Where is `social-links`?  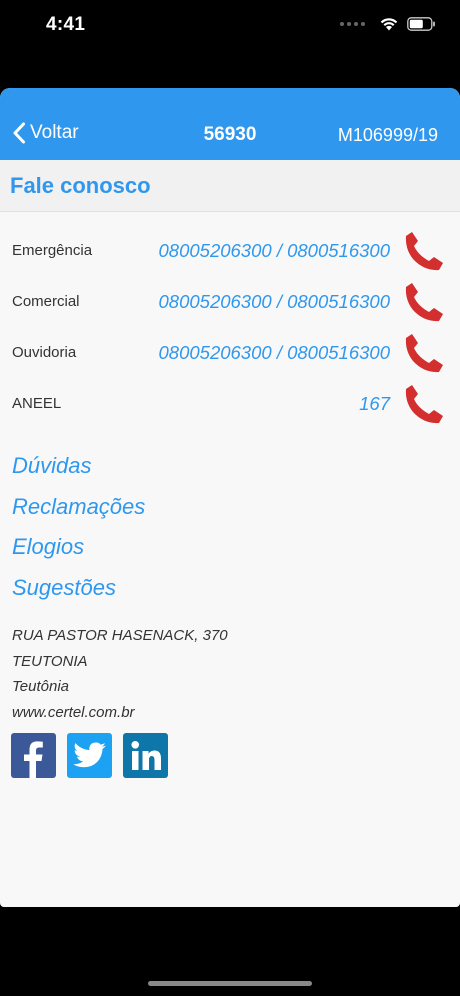
social-links is located at coordinates (230, 755).